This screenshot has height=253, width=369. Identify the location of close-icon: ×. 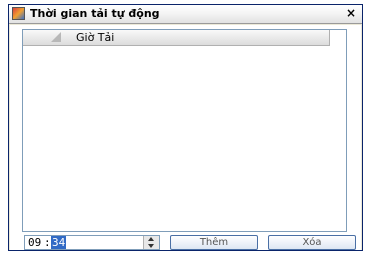
(351, 13).